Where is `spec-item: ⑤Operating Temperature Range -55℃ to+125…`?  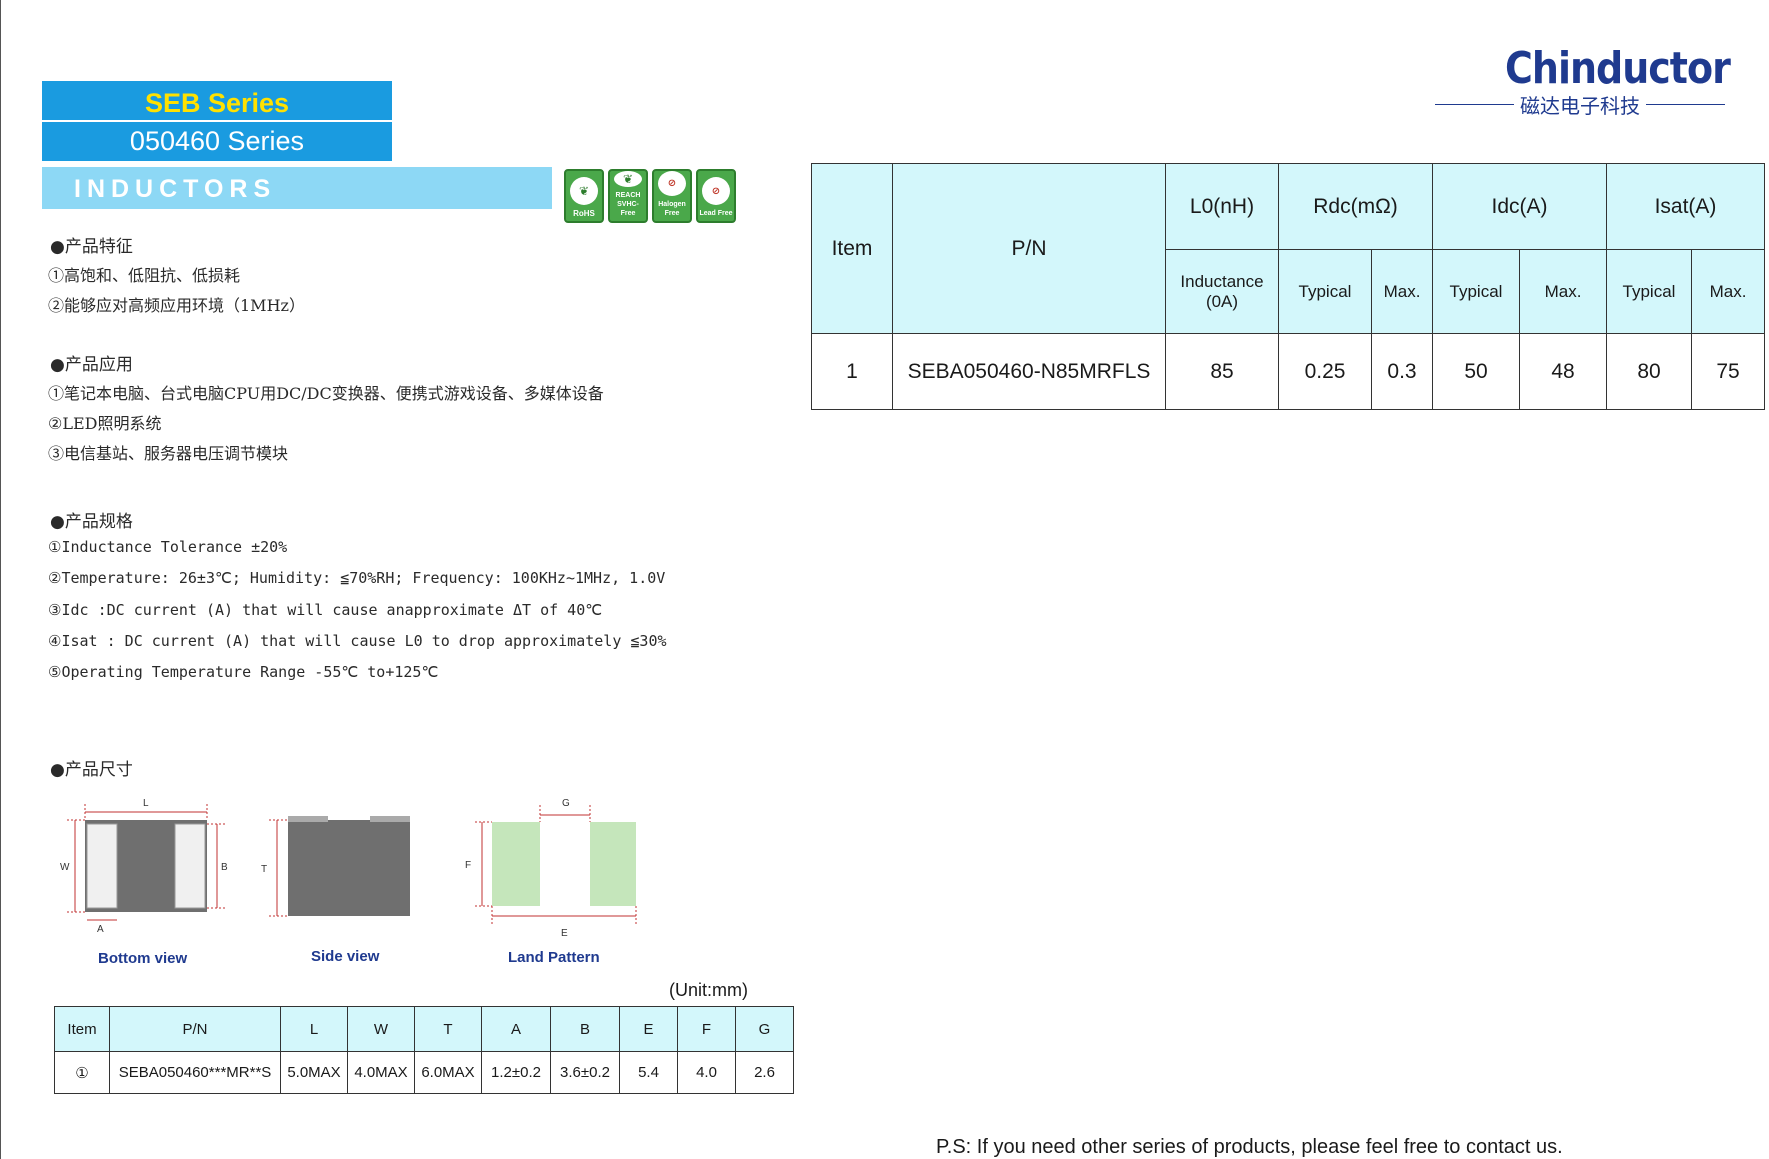 spec-item: ⑤Operating Temperature Range -55℃ to+125… is located at coordinates (243, 672).